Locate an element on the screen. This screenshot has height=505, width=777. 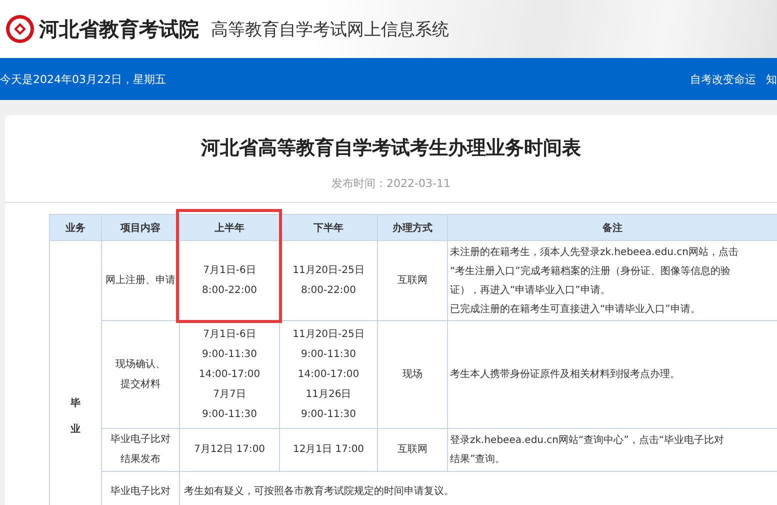
column-header: 备注 is located at coordinates (612, 227).